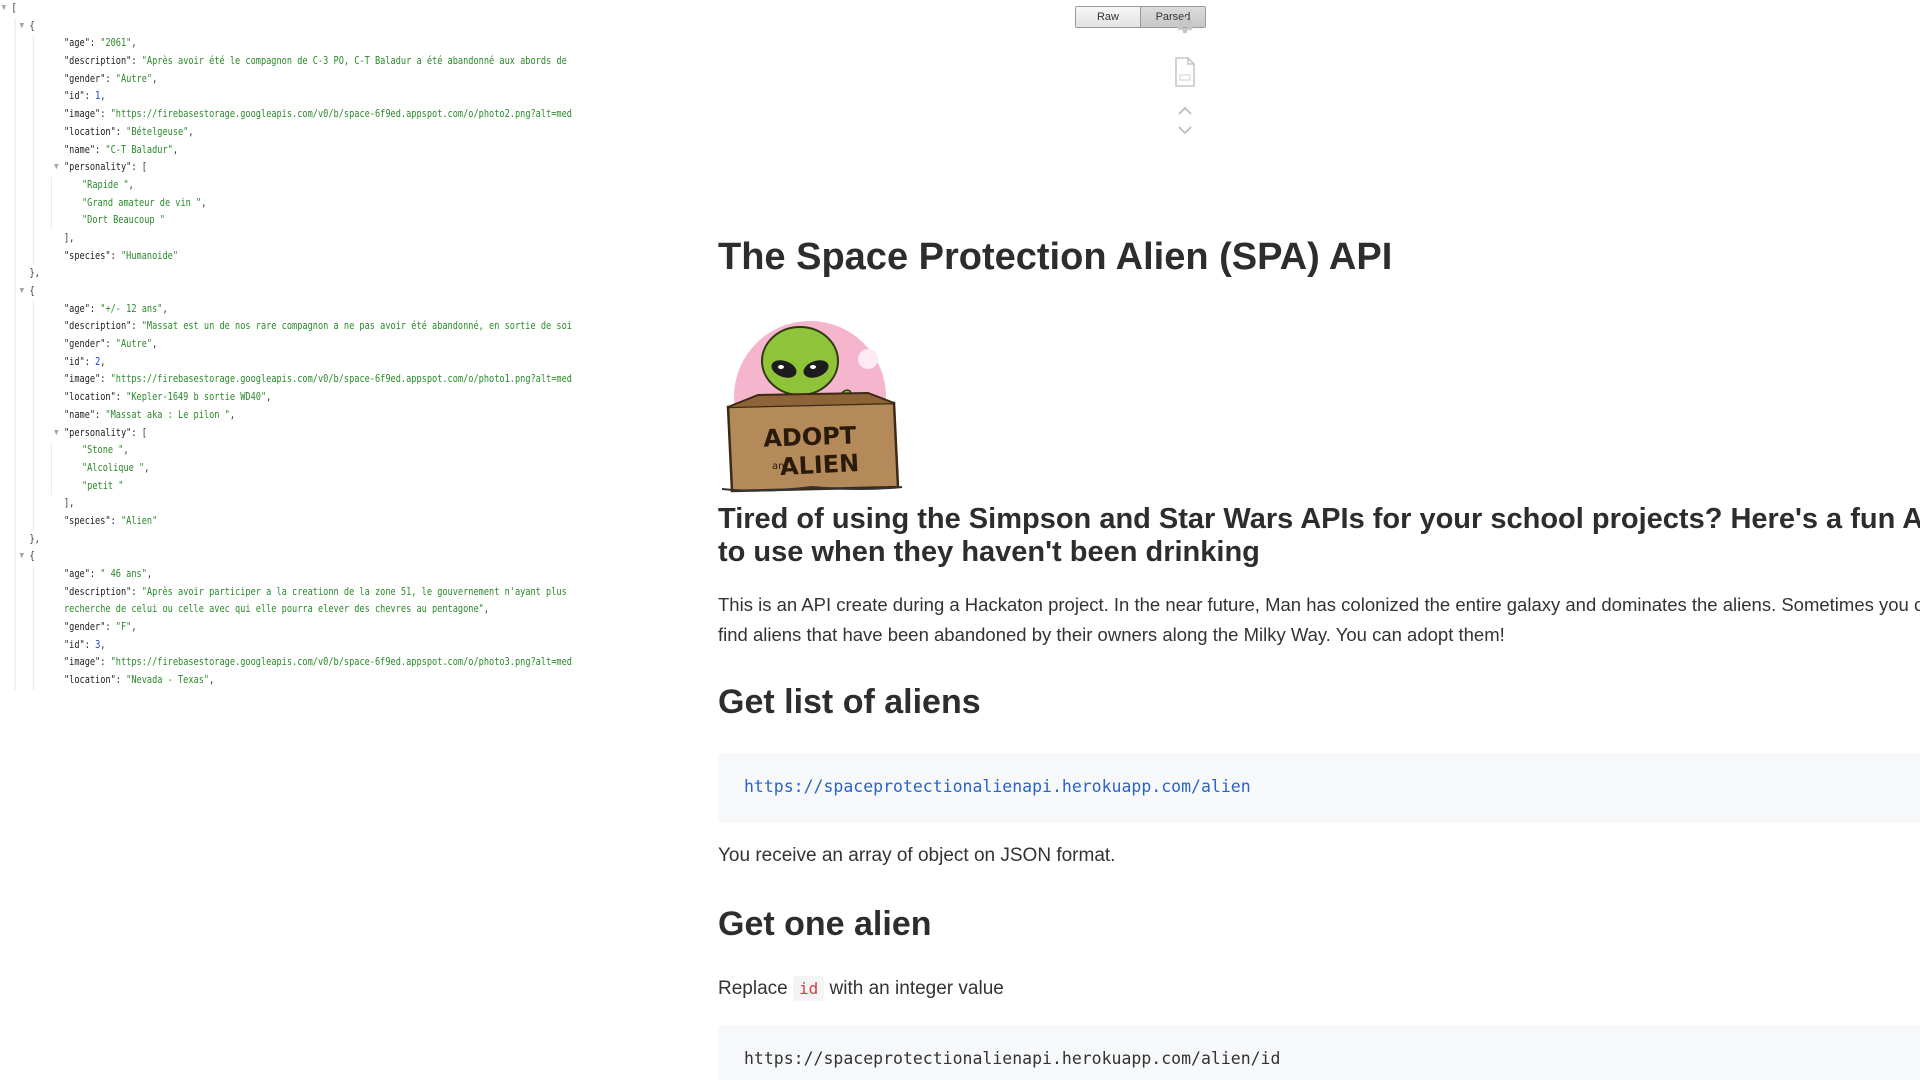 This screenshot has height=1080, width=1920. What do you see at coordinates (92, 520) in the screenshot?
I see `json-token: "species":` at bounding box center [92, 520].